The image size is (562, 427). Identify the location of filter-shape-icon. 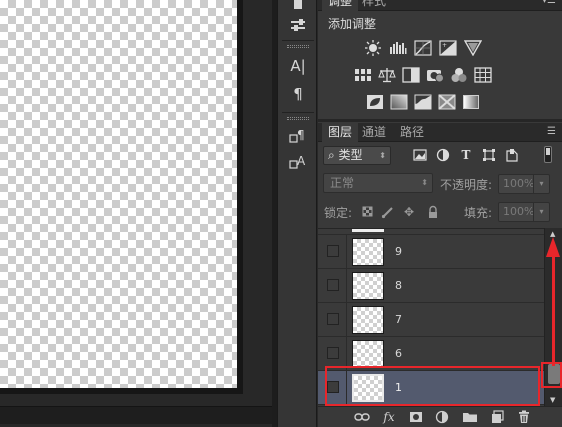
(489, 155).